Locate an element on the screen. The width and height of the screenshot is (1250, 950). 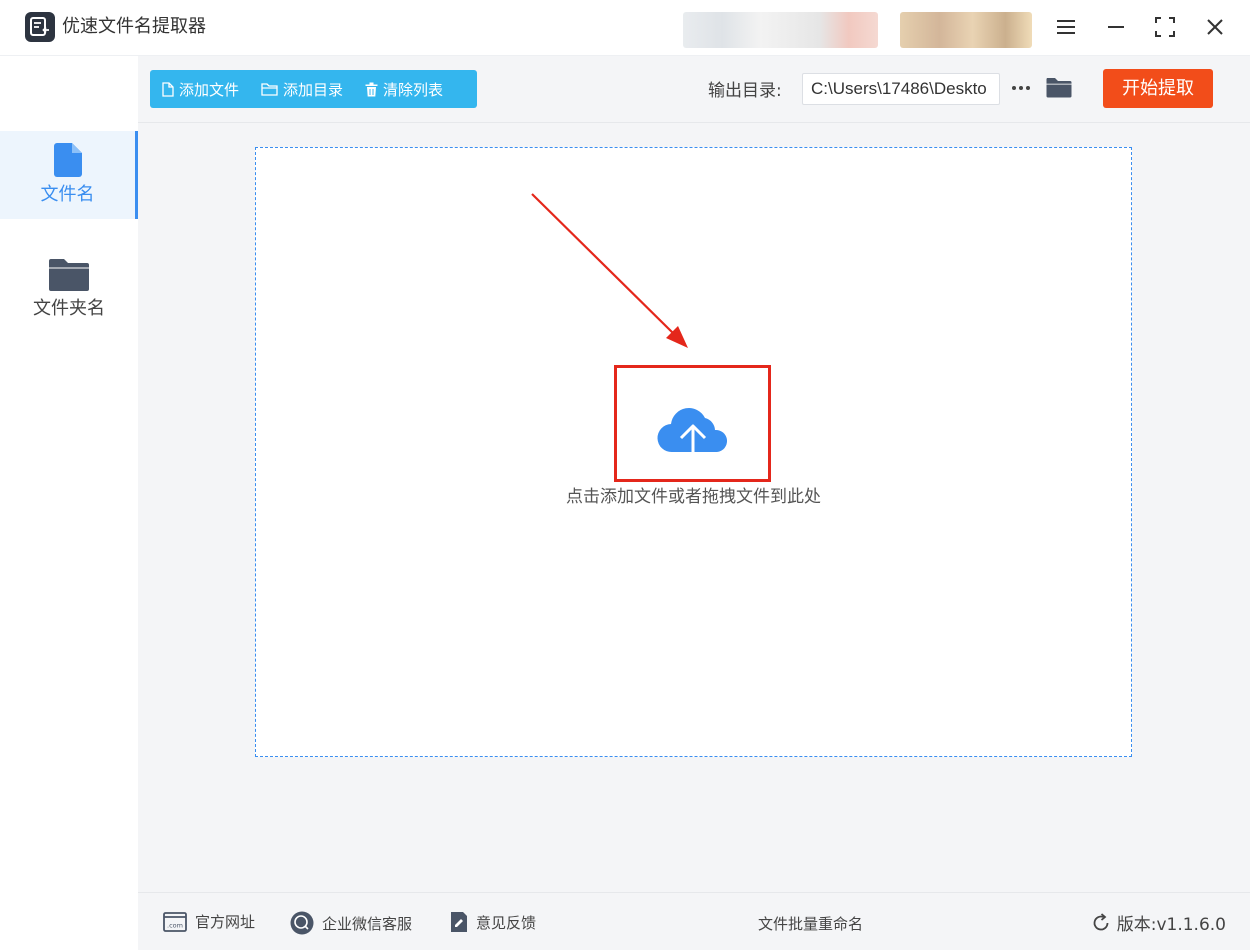
add-file-label: 添加文件 is located at coordinates (209, 89).